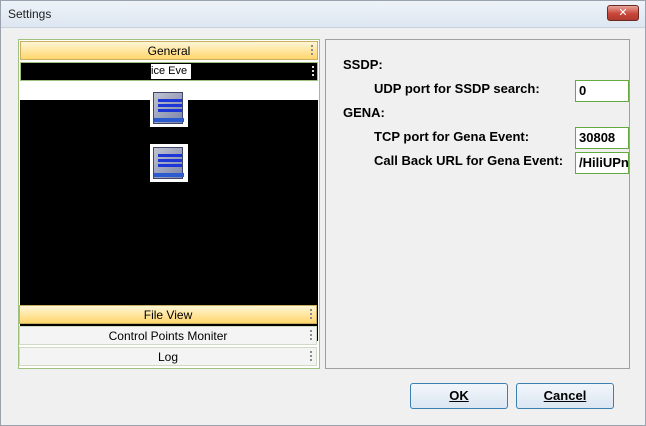 This screenshot has width=646, height=426. Describe the element at coordinates (457, 88) in the screenshot. I see `udp-port-label: UDP port for SSDP search:` at that location.